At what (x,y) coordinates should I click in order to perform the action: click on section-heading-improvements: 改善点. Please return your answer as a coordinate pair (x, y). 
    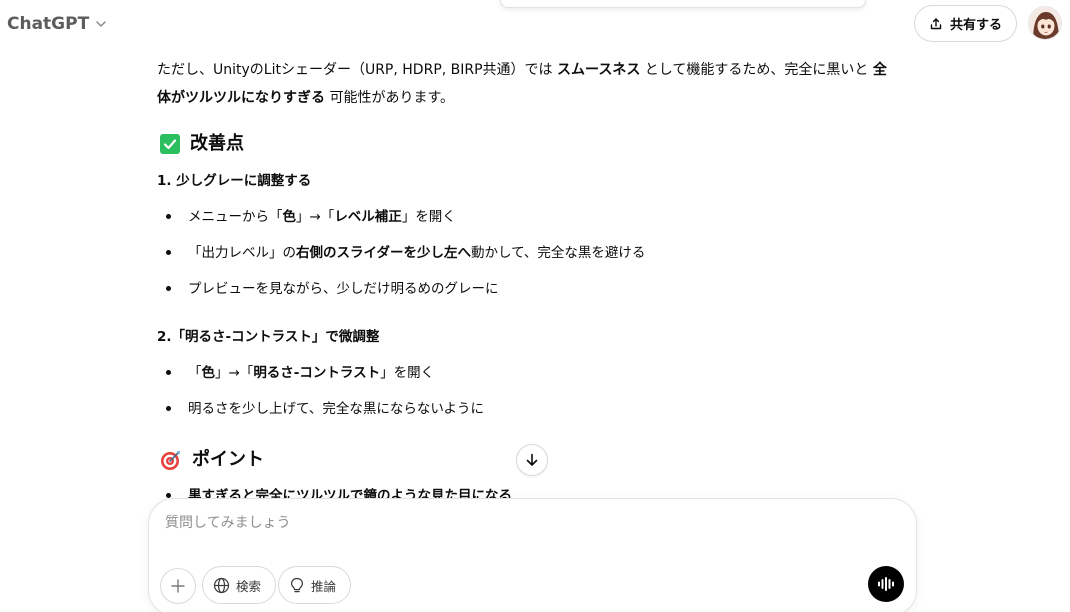
    Looking at the image, I should click on (202, 144).